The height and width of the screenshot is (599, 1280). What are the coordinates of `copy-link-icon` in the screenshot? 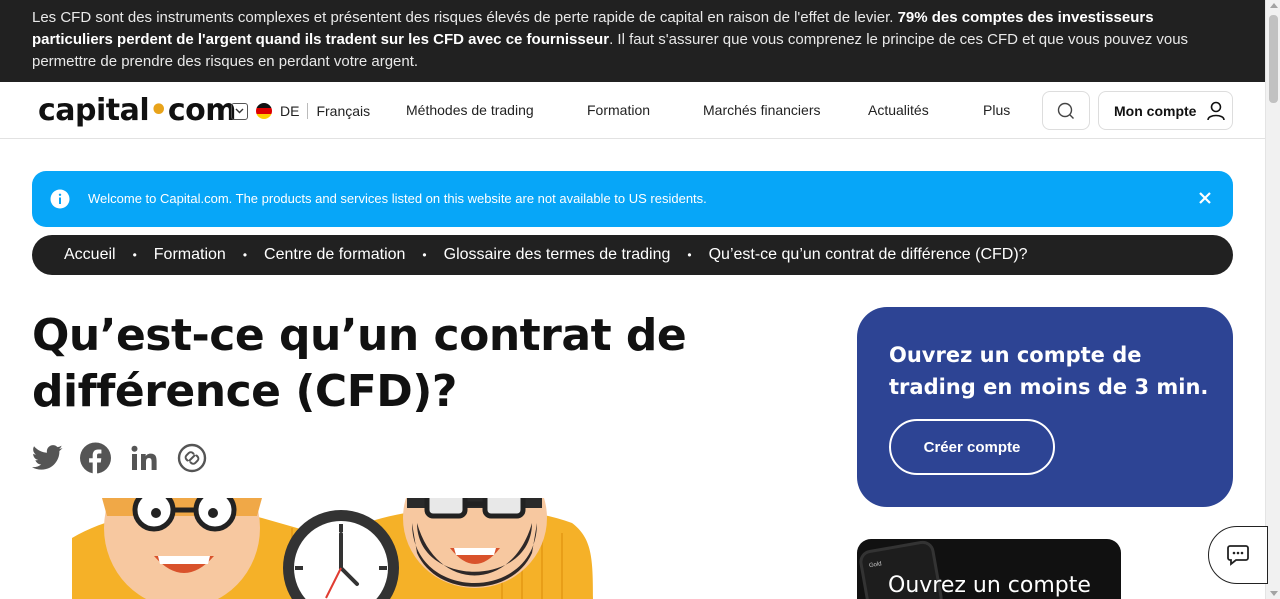 It's located at (191, 457).